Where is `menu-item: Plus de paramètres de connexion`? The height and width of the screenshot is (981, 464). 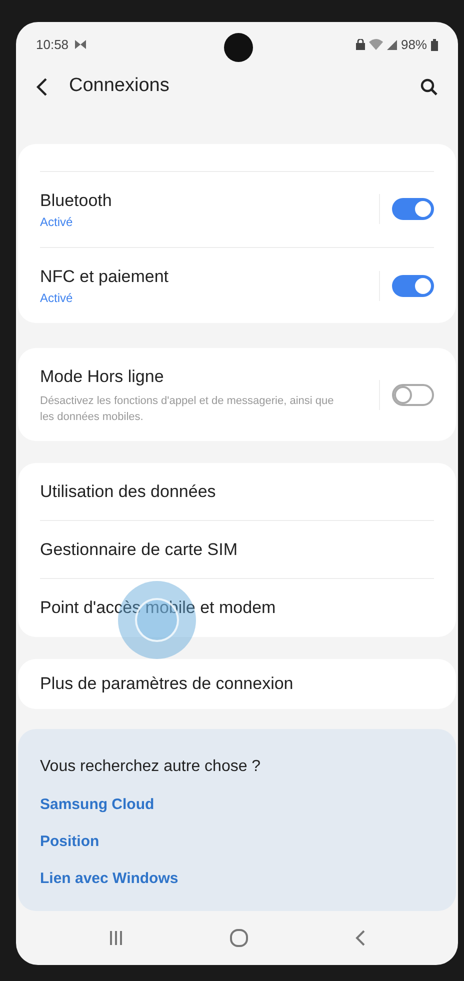
menu-item: Plus de paramètres de connexion is located at coordinates (167, 684).